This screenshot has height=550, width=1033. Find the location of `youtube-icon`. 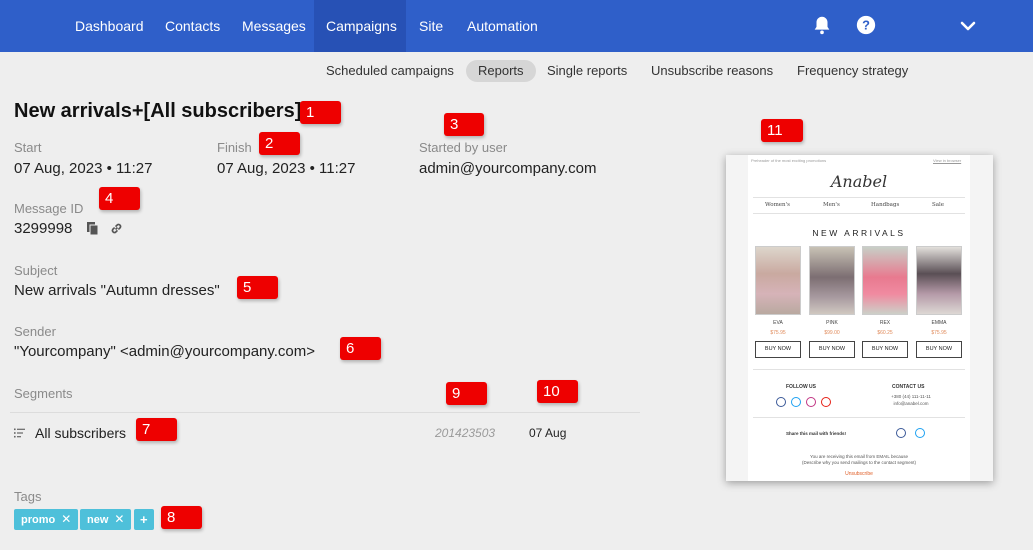

youtube-icon is located at coordinates (826, 402).